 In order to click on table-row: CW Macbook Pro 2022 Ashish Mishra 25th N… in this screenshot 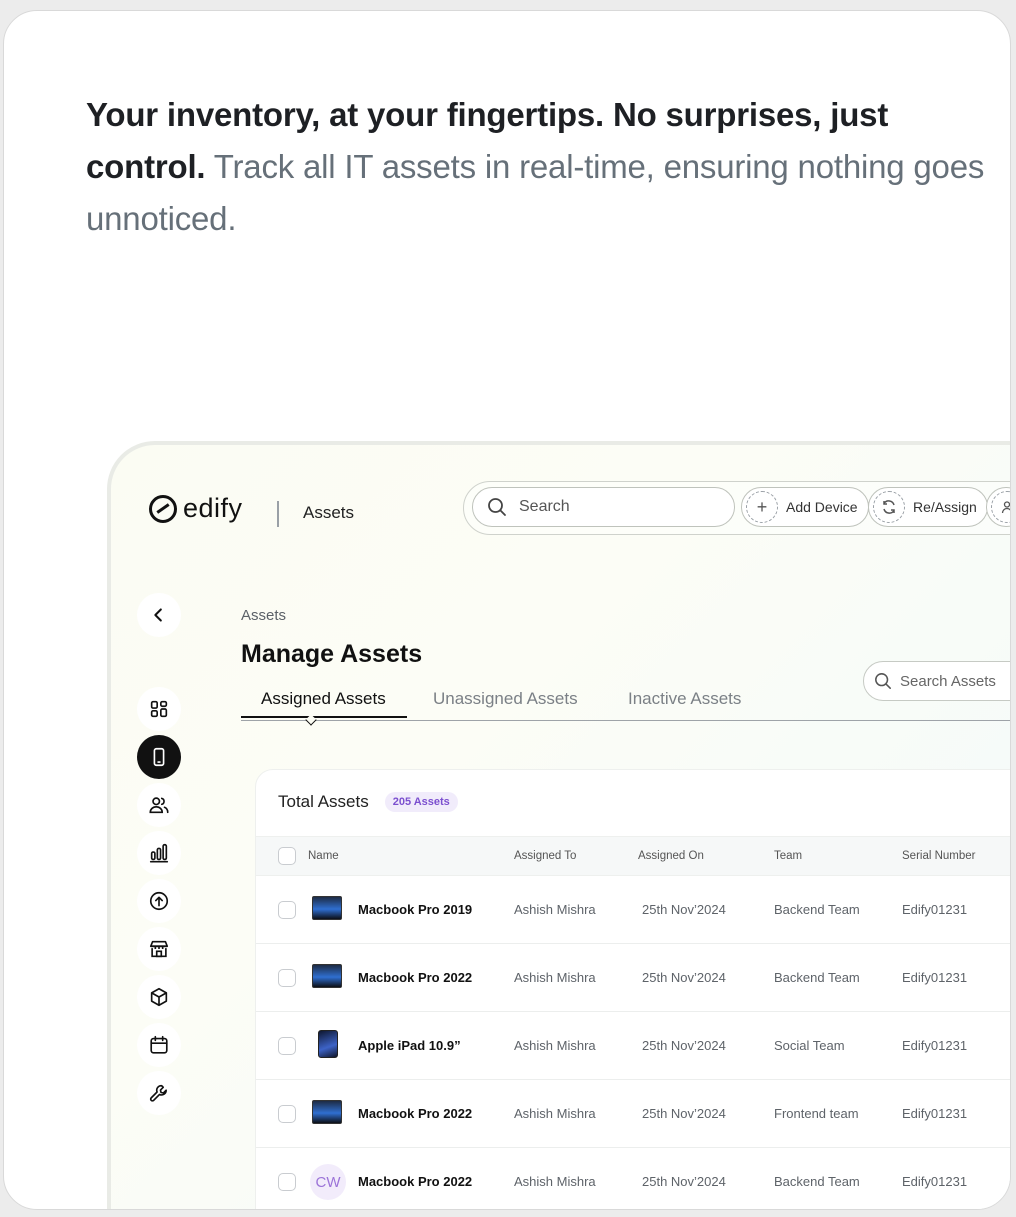, I will do `click(633, 1178)`.